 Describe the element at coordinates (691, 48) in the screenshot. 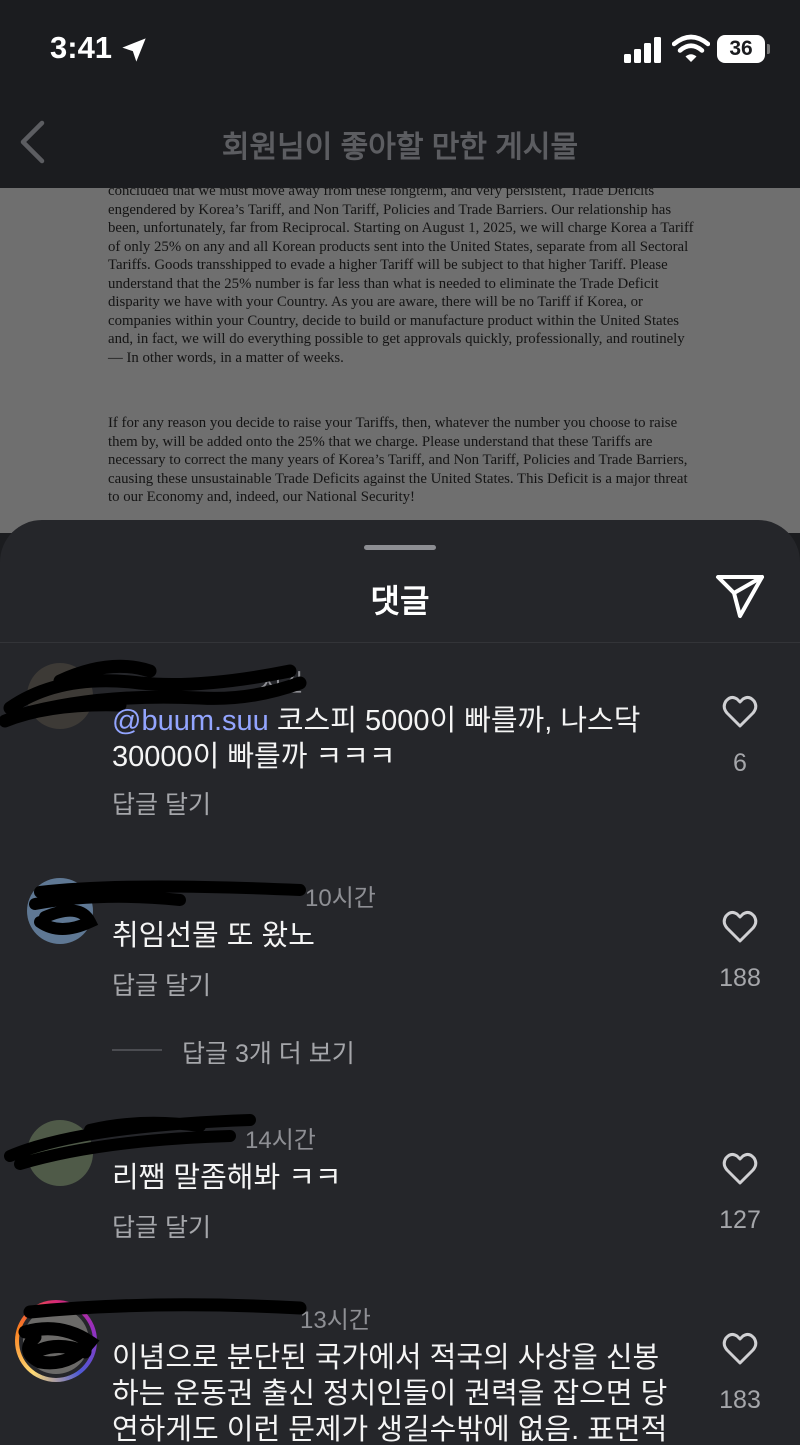

I see `wifi-icon` at that location.